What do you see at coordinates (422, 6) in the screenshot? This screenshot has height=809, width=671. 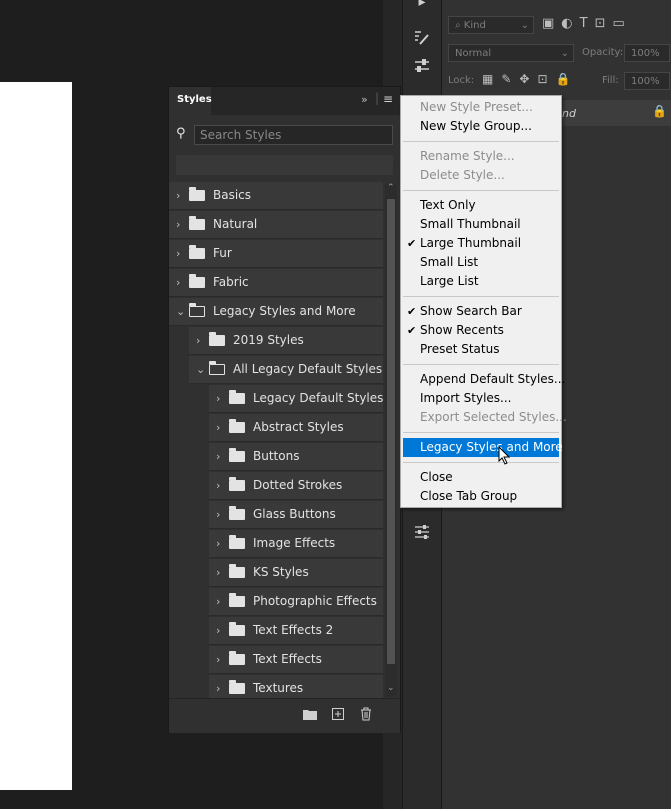 I see `play-icon: ▸` at bounding box center [422, 6].